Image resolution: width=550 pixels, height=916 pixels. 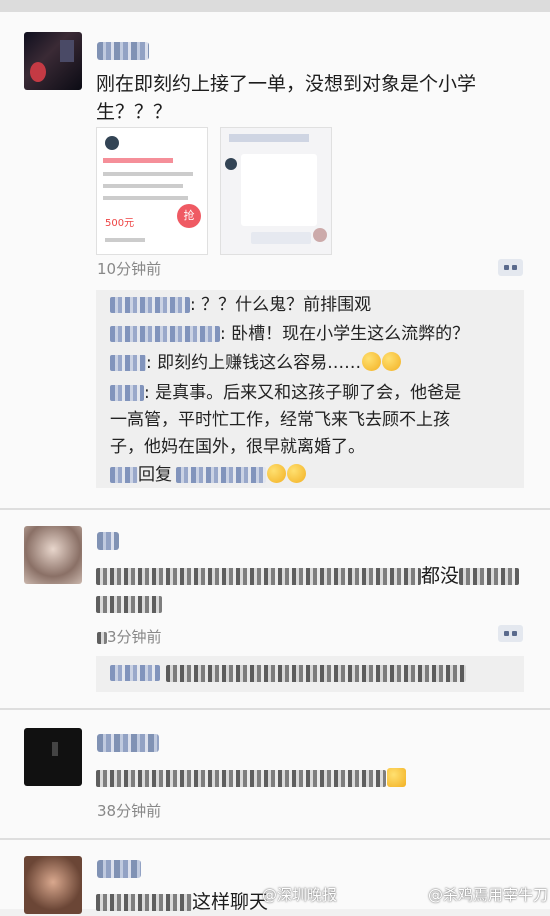 What do you see at coordinates (129, 636) in the screenshot?
I see `post-time: 3分钟前` at bounding box center [129, 636].